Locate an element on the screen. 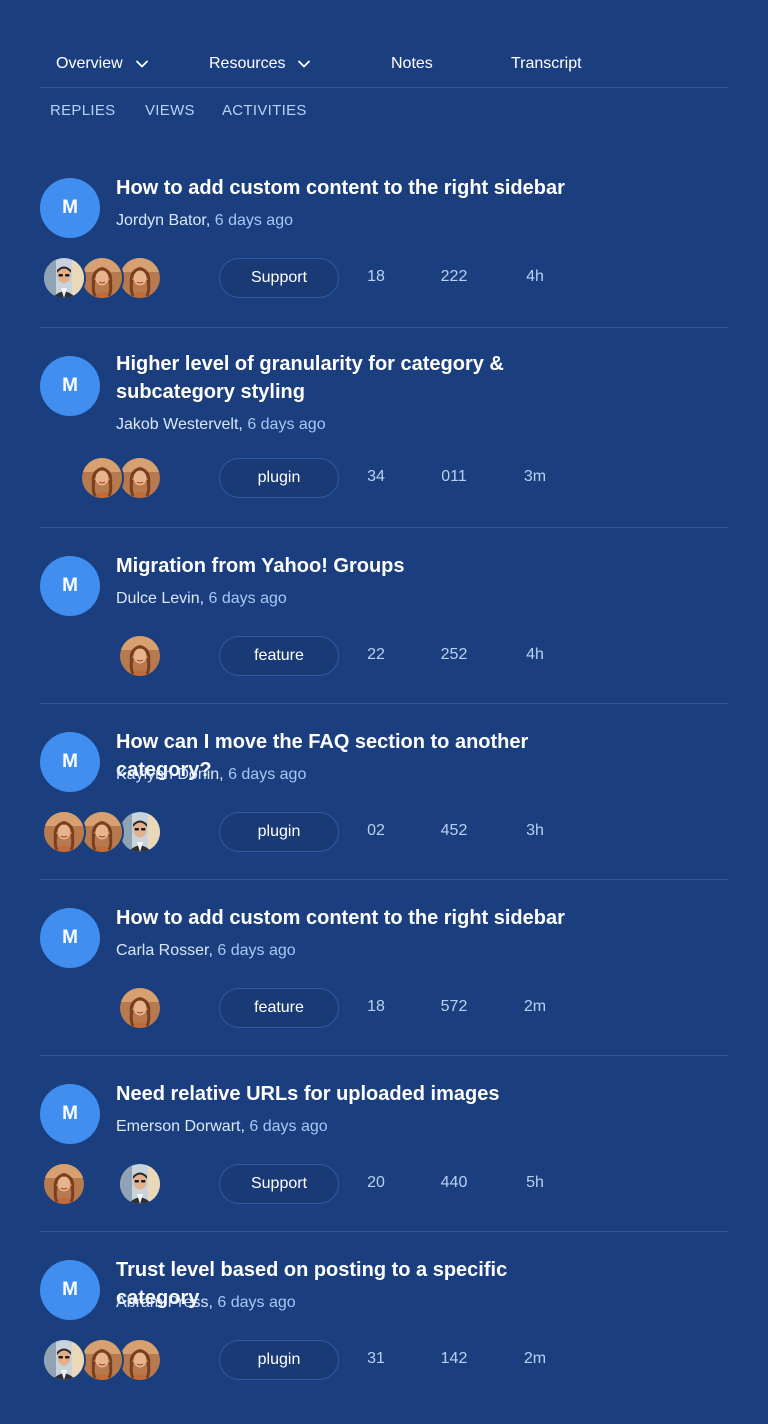 This screenshot has height=1424, width=768. views-count: 452 is located at coordinates (454, 830).